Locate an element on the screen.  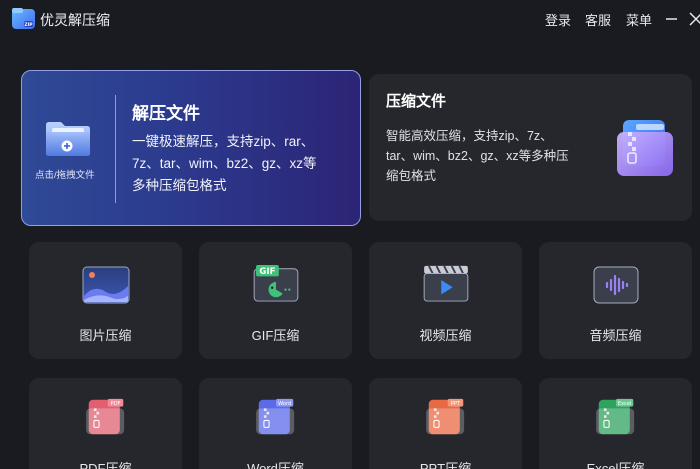
close-icon is located at coordinates (694, 18).